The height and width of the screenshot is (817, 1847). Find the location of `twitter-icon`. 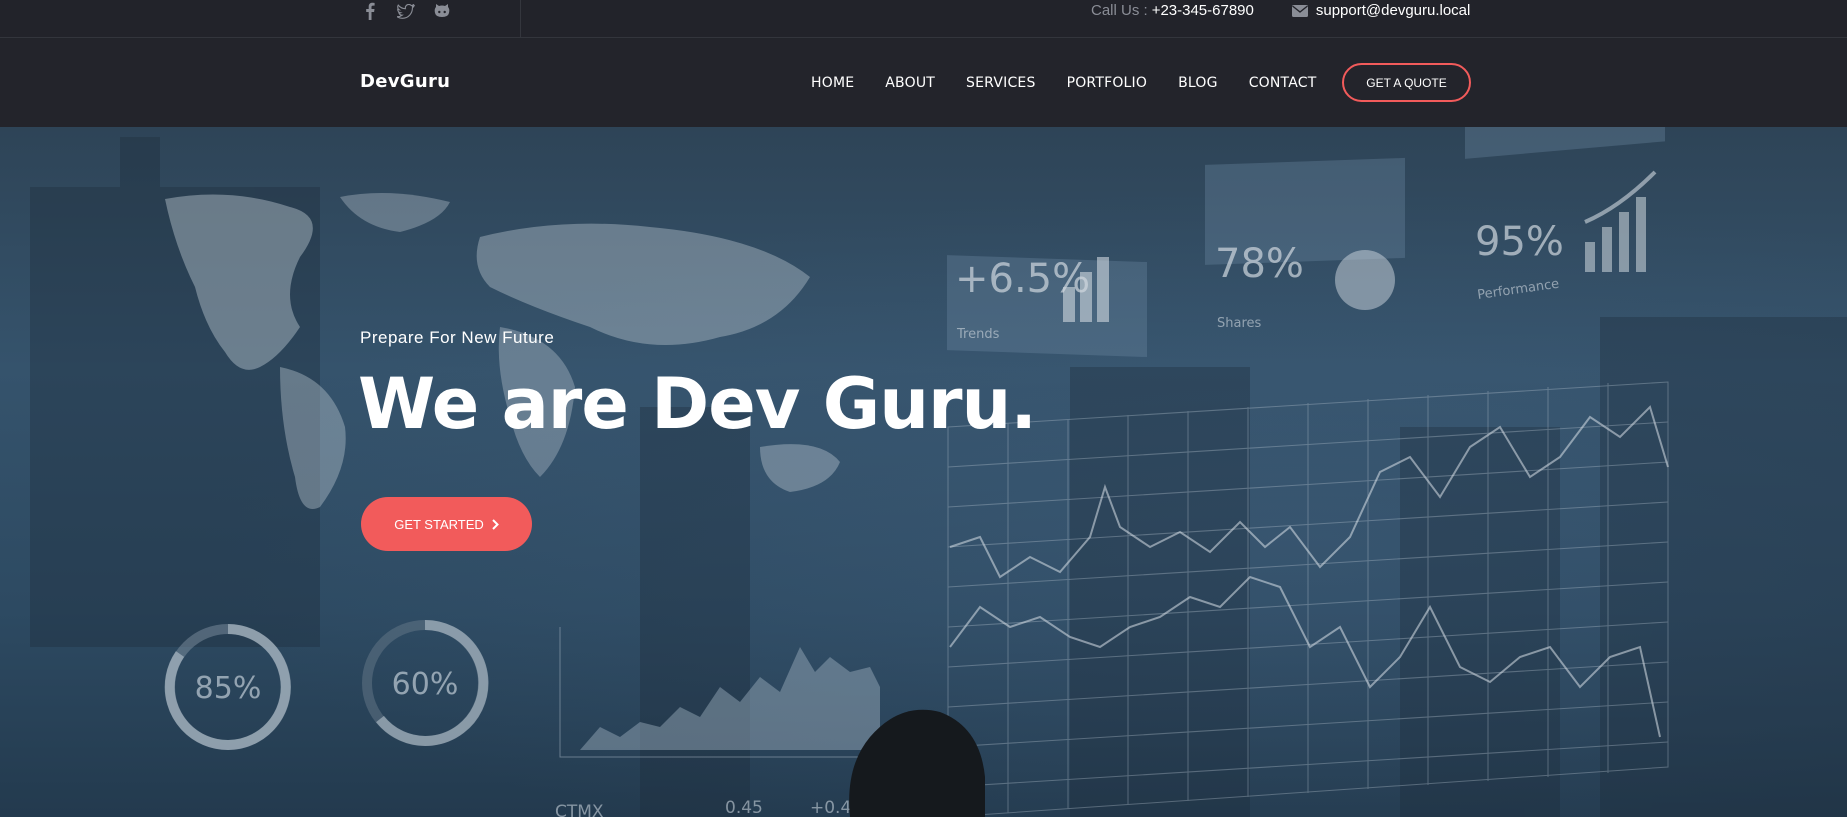

twitter-icon is located at coordinates (406, 11).